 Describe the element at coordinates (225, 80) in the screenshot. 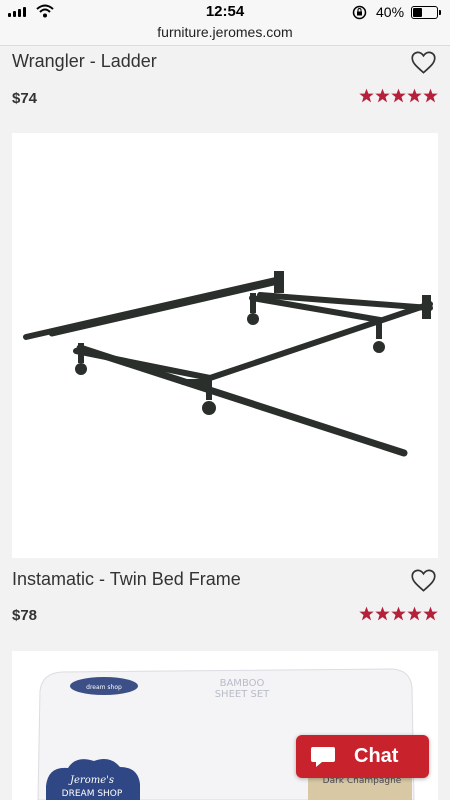

I see `product-info: Wrangler - Ladder $74` at that location.